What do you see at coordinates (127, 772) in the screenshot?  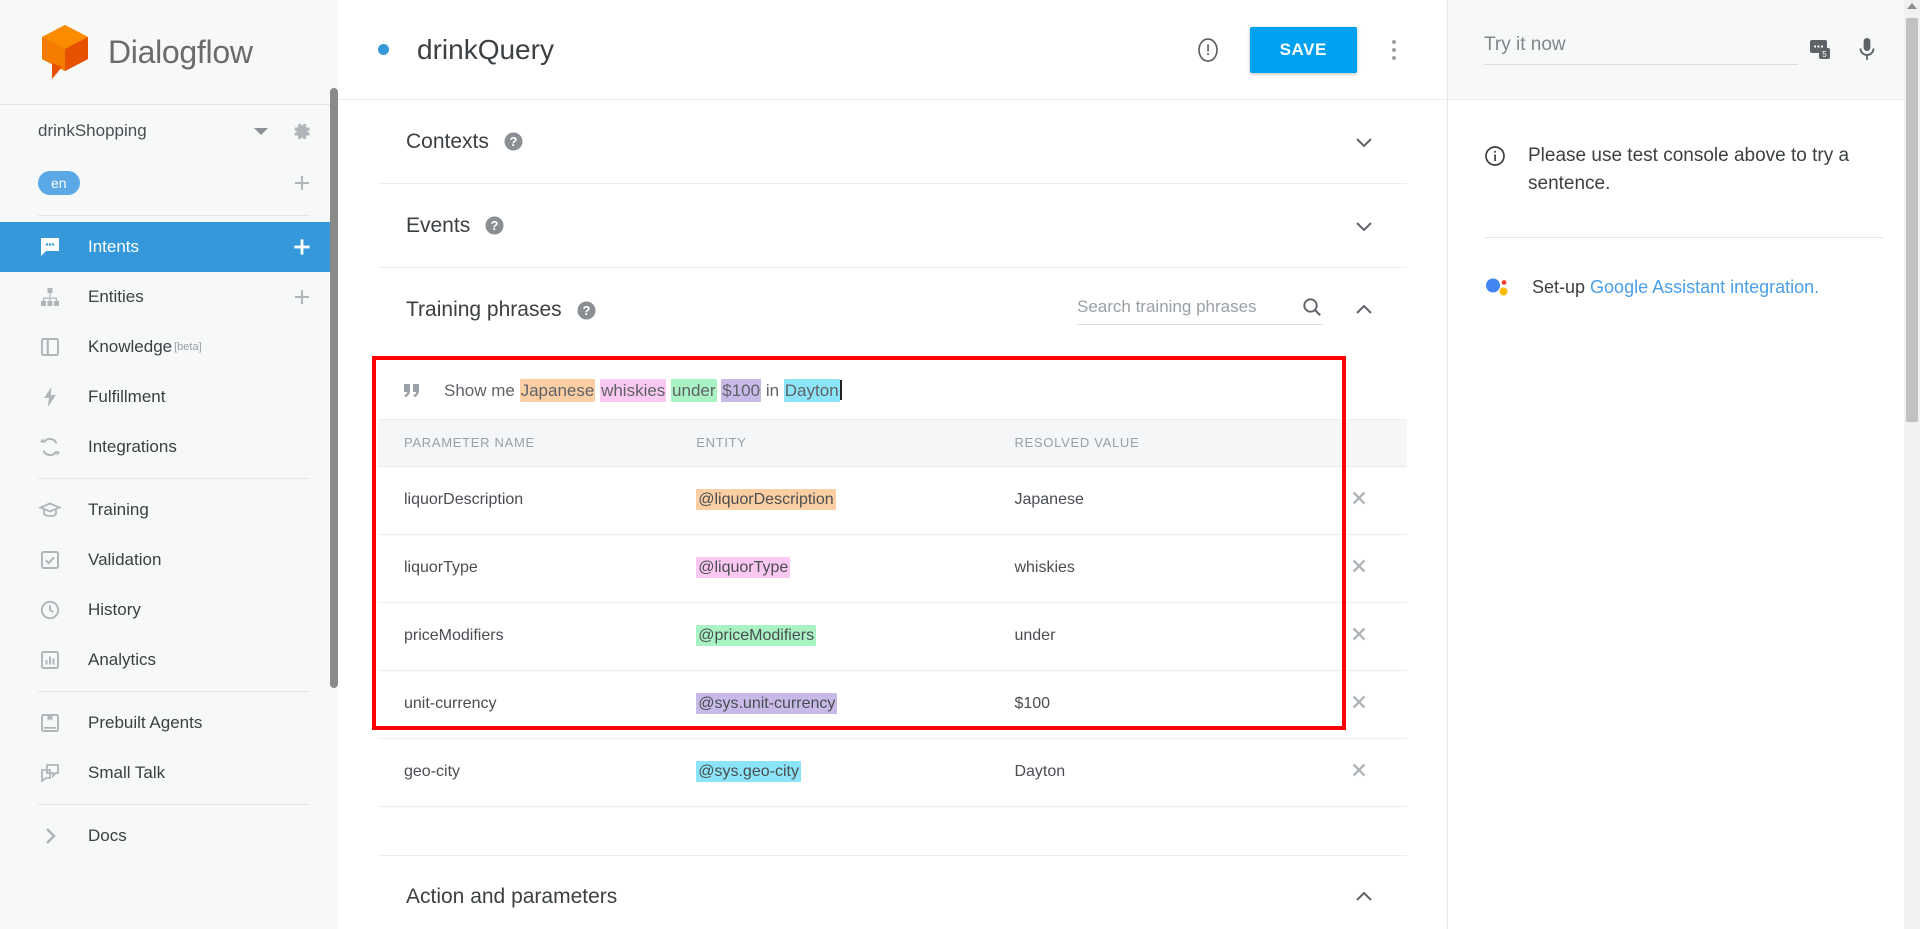 I see `sidebar-item-label: Small Talk` at bounding box center [127, 772].